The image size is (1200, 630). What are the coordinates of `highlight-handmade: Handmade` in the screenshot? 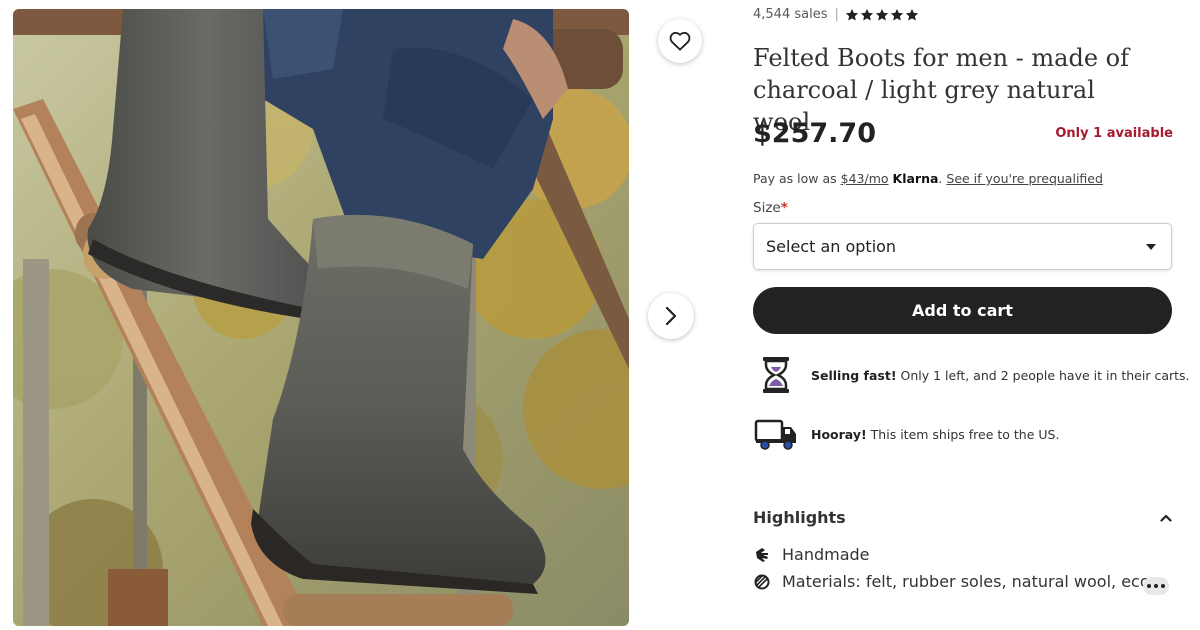 It's located at (811, 554).